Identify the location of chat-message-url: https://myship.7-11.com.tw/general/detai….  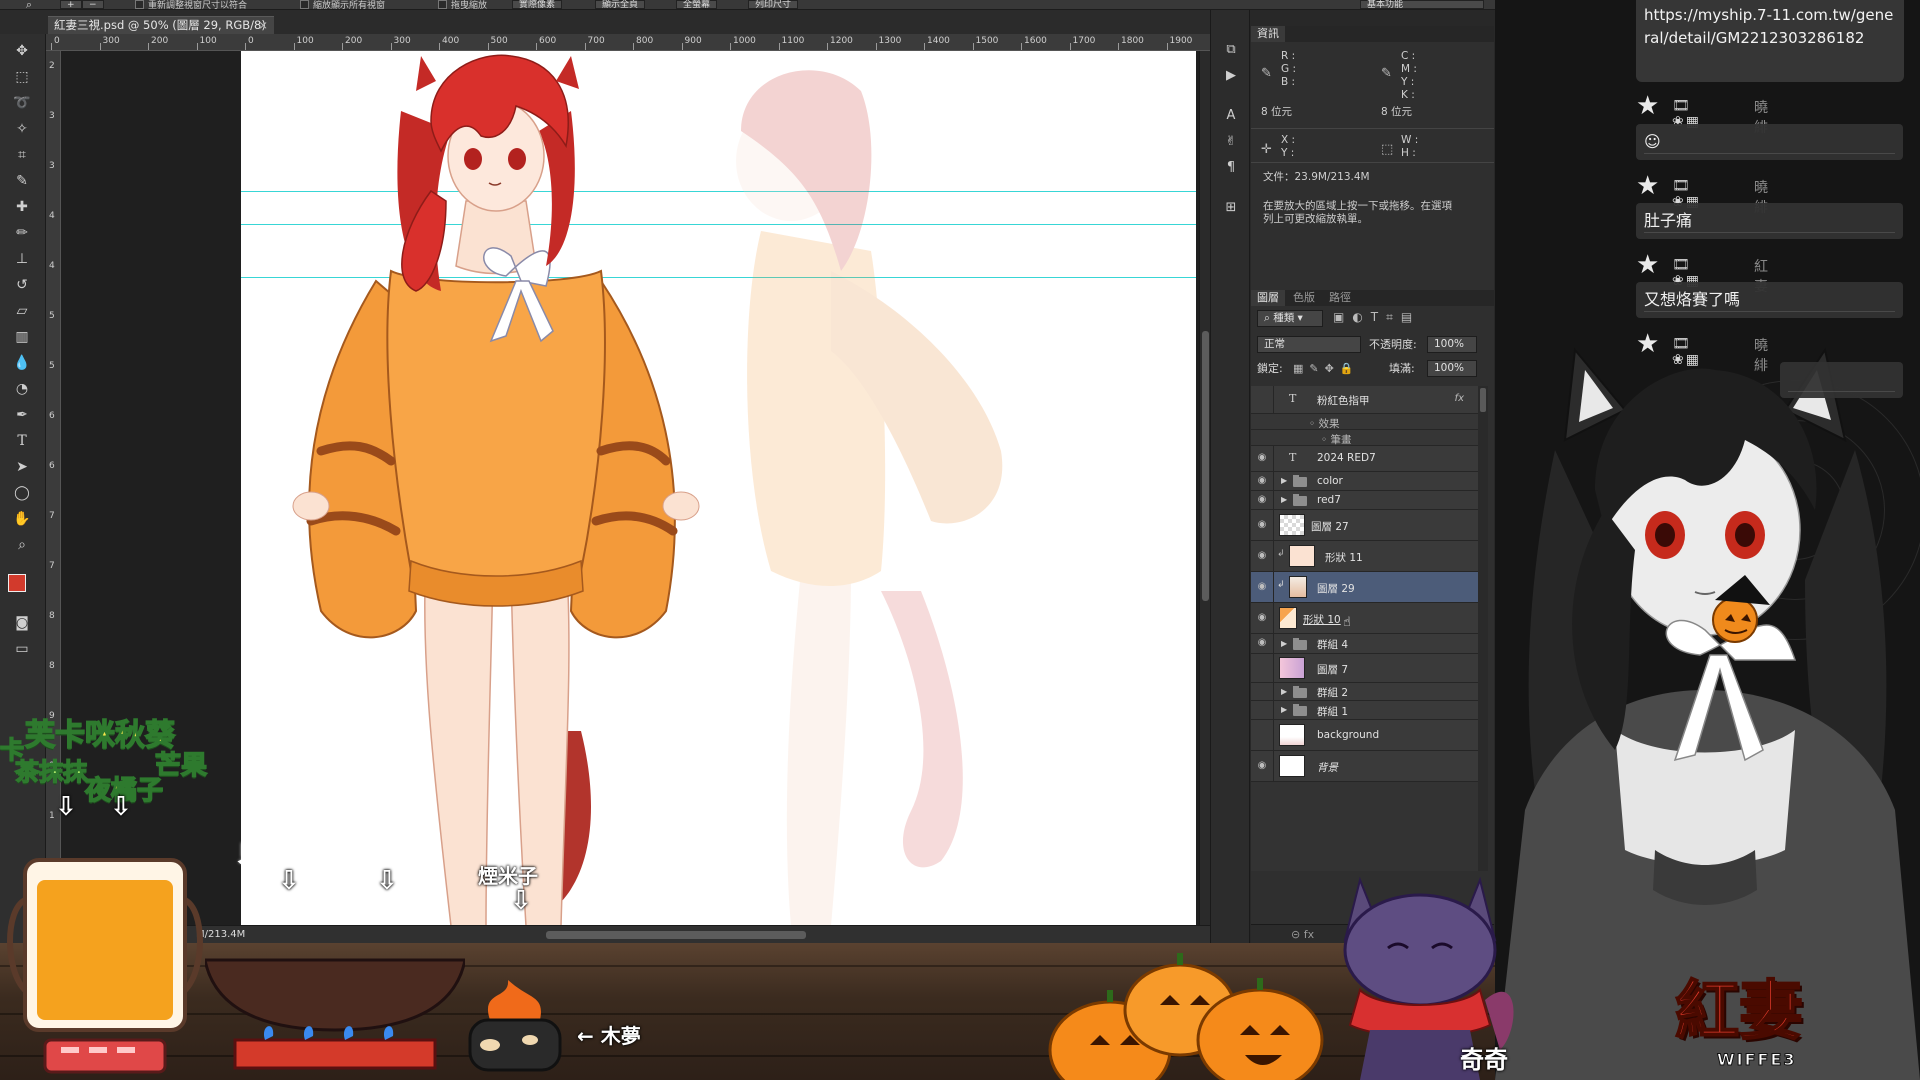
(1770, 41).